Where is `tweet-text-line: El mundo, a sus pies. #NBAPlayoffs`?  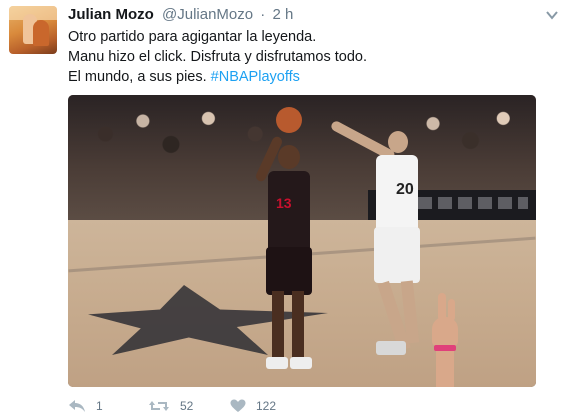 tweet-text-line: El mundo, a sus pies. #NBAPlayoffs is located at coordinates (217, 77).